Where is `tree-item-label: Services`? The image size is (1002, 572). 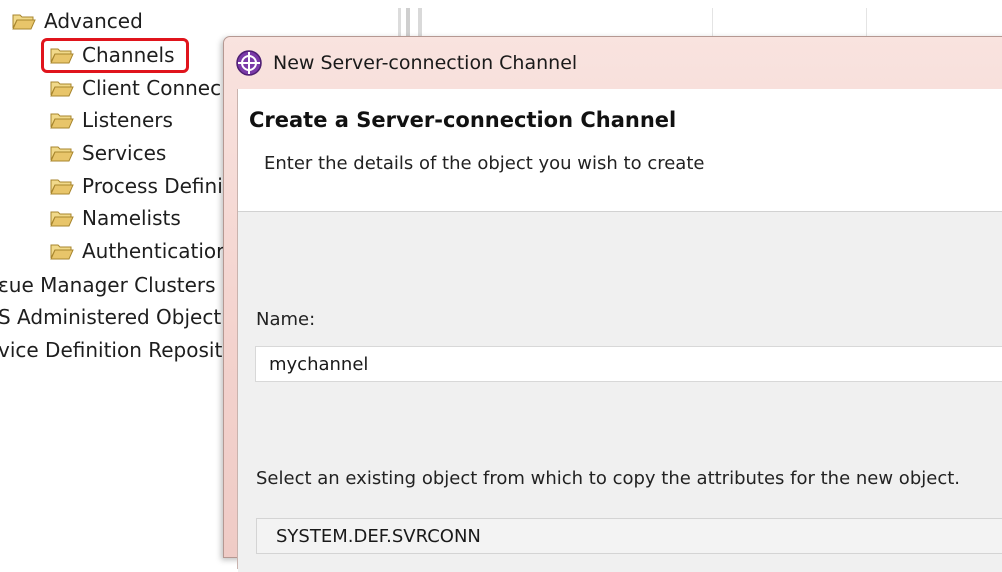
tree-item-label: Services is located at coordinates (124, 153).